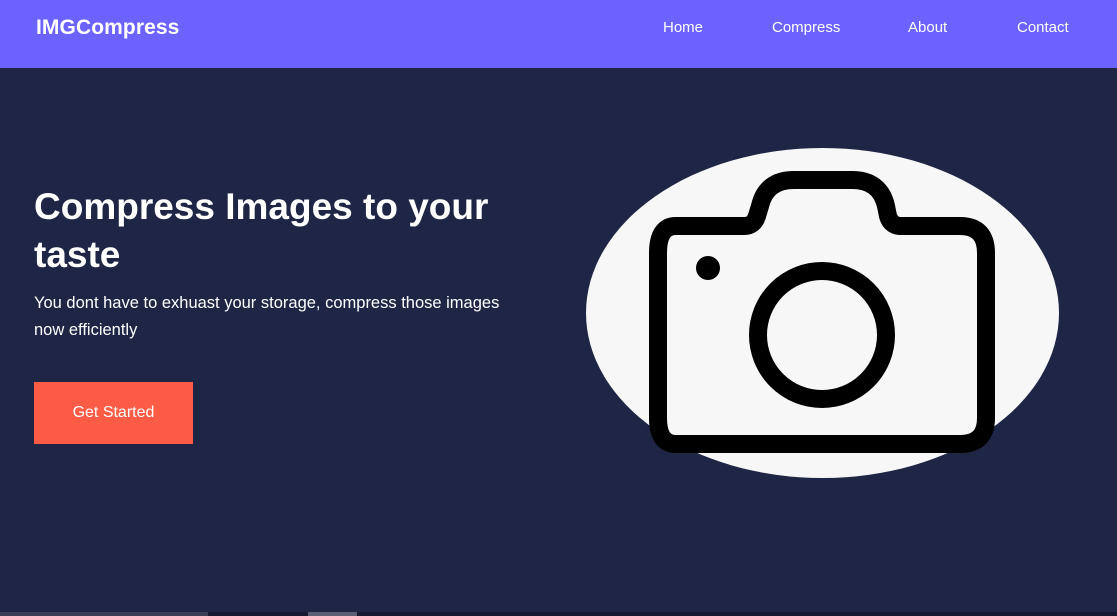  Describe the element at coordinates (558, 34) in the screenshot. I see `navbar: IMGCompress Home Compress About Contact` at that location.